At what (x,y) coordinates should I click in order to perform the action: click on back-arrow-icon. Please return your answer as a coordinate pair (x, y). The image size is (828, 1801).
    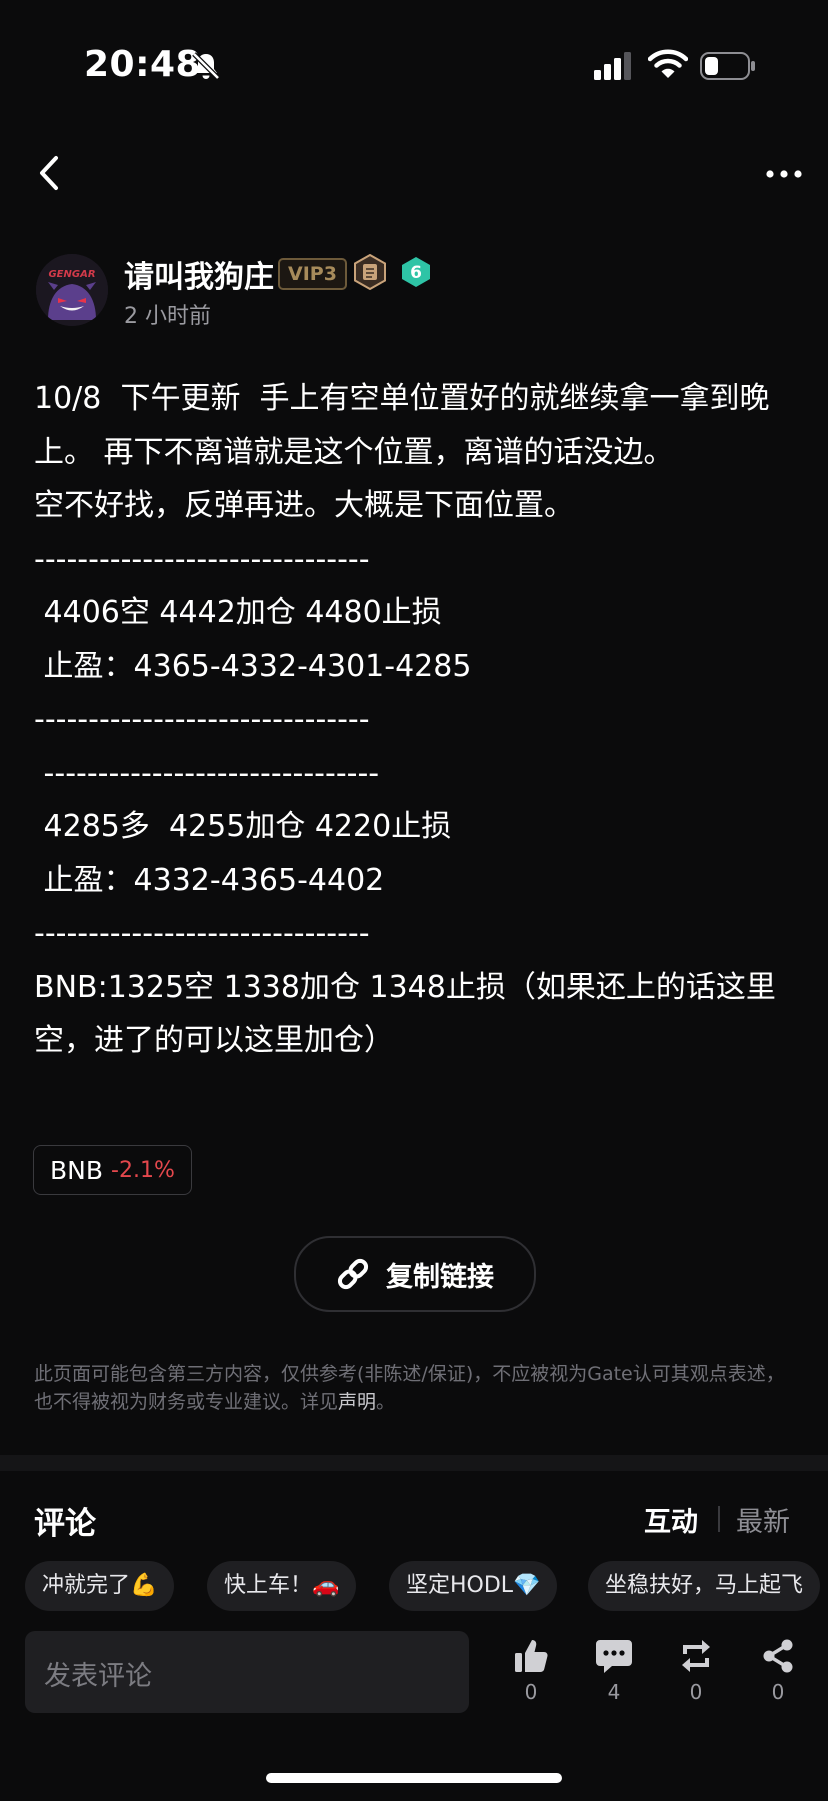
    Looking at the image, I should click on (50, 173).